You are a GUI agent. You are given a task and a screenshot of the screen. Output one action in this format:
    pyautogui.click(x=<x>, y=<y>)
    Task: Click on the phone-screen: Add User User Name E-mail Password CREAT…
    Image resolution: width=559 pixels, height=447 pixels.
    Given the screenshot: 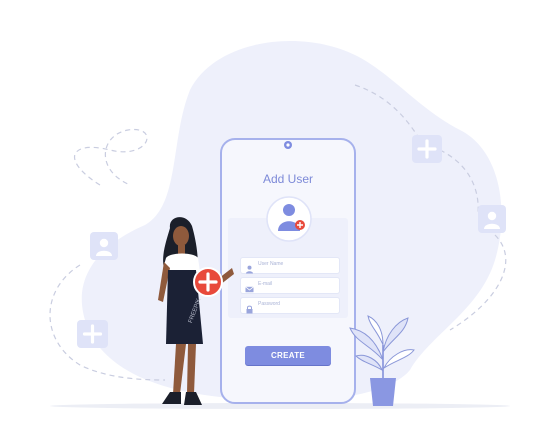 What is the action you would take?
    pyautogui.click(x=288, y=271)
    